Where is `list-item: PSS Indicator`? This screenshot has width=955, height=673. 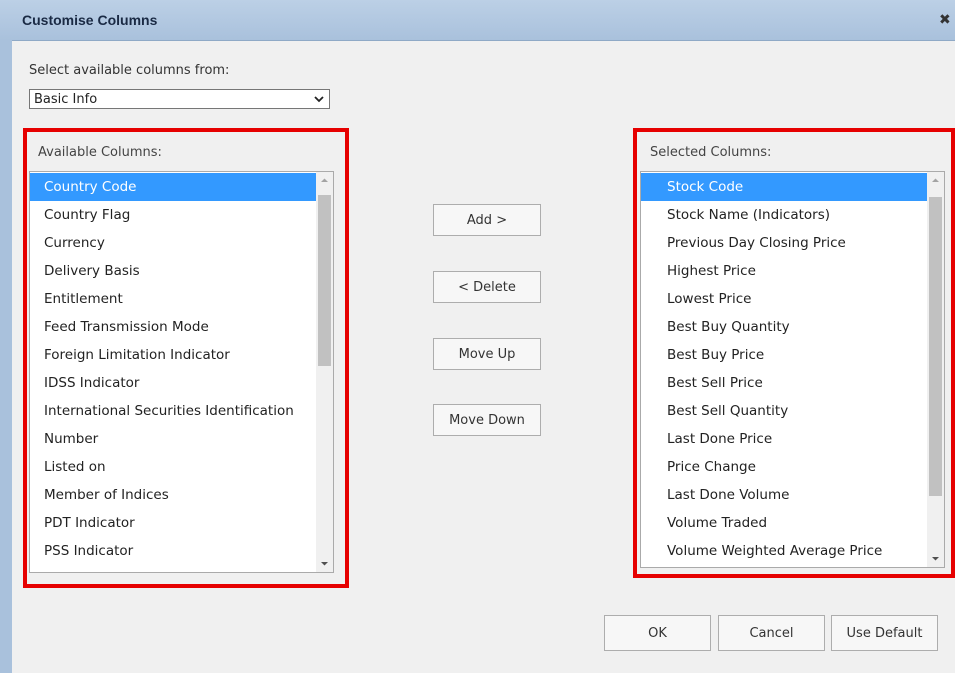
list-item: PSS Indicator is located at coordinates (173, 551).